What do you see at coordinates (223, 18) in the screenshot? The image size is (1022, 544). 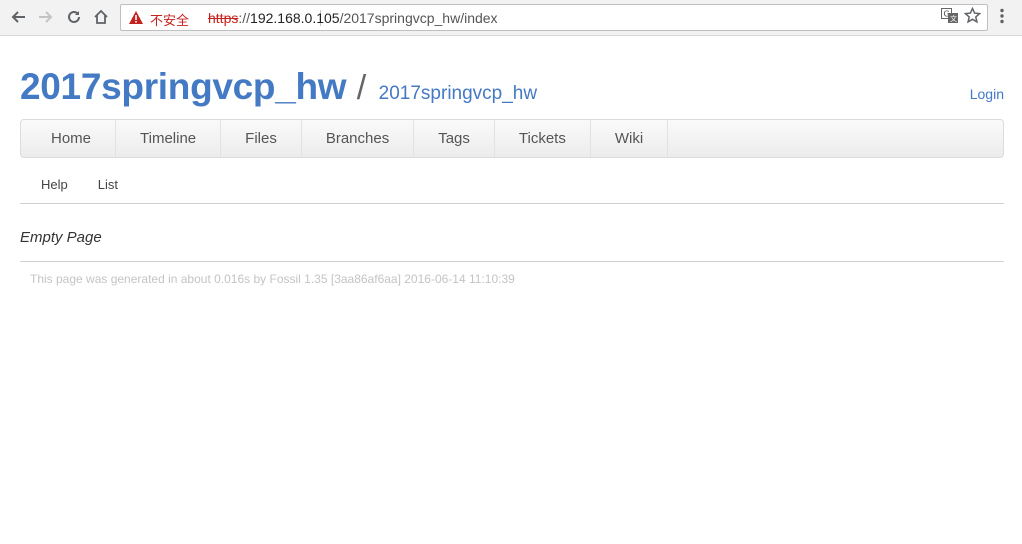 I see `url-scheme: https` at bounding box center [223, 18].